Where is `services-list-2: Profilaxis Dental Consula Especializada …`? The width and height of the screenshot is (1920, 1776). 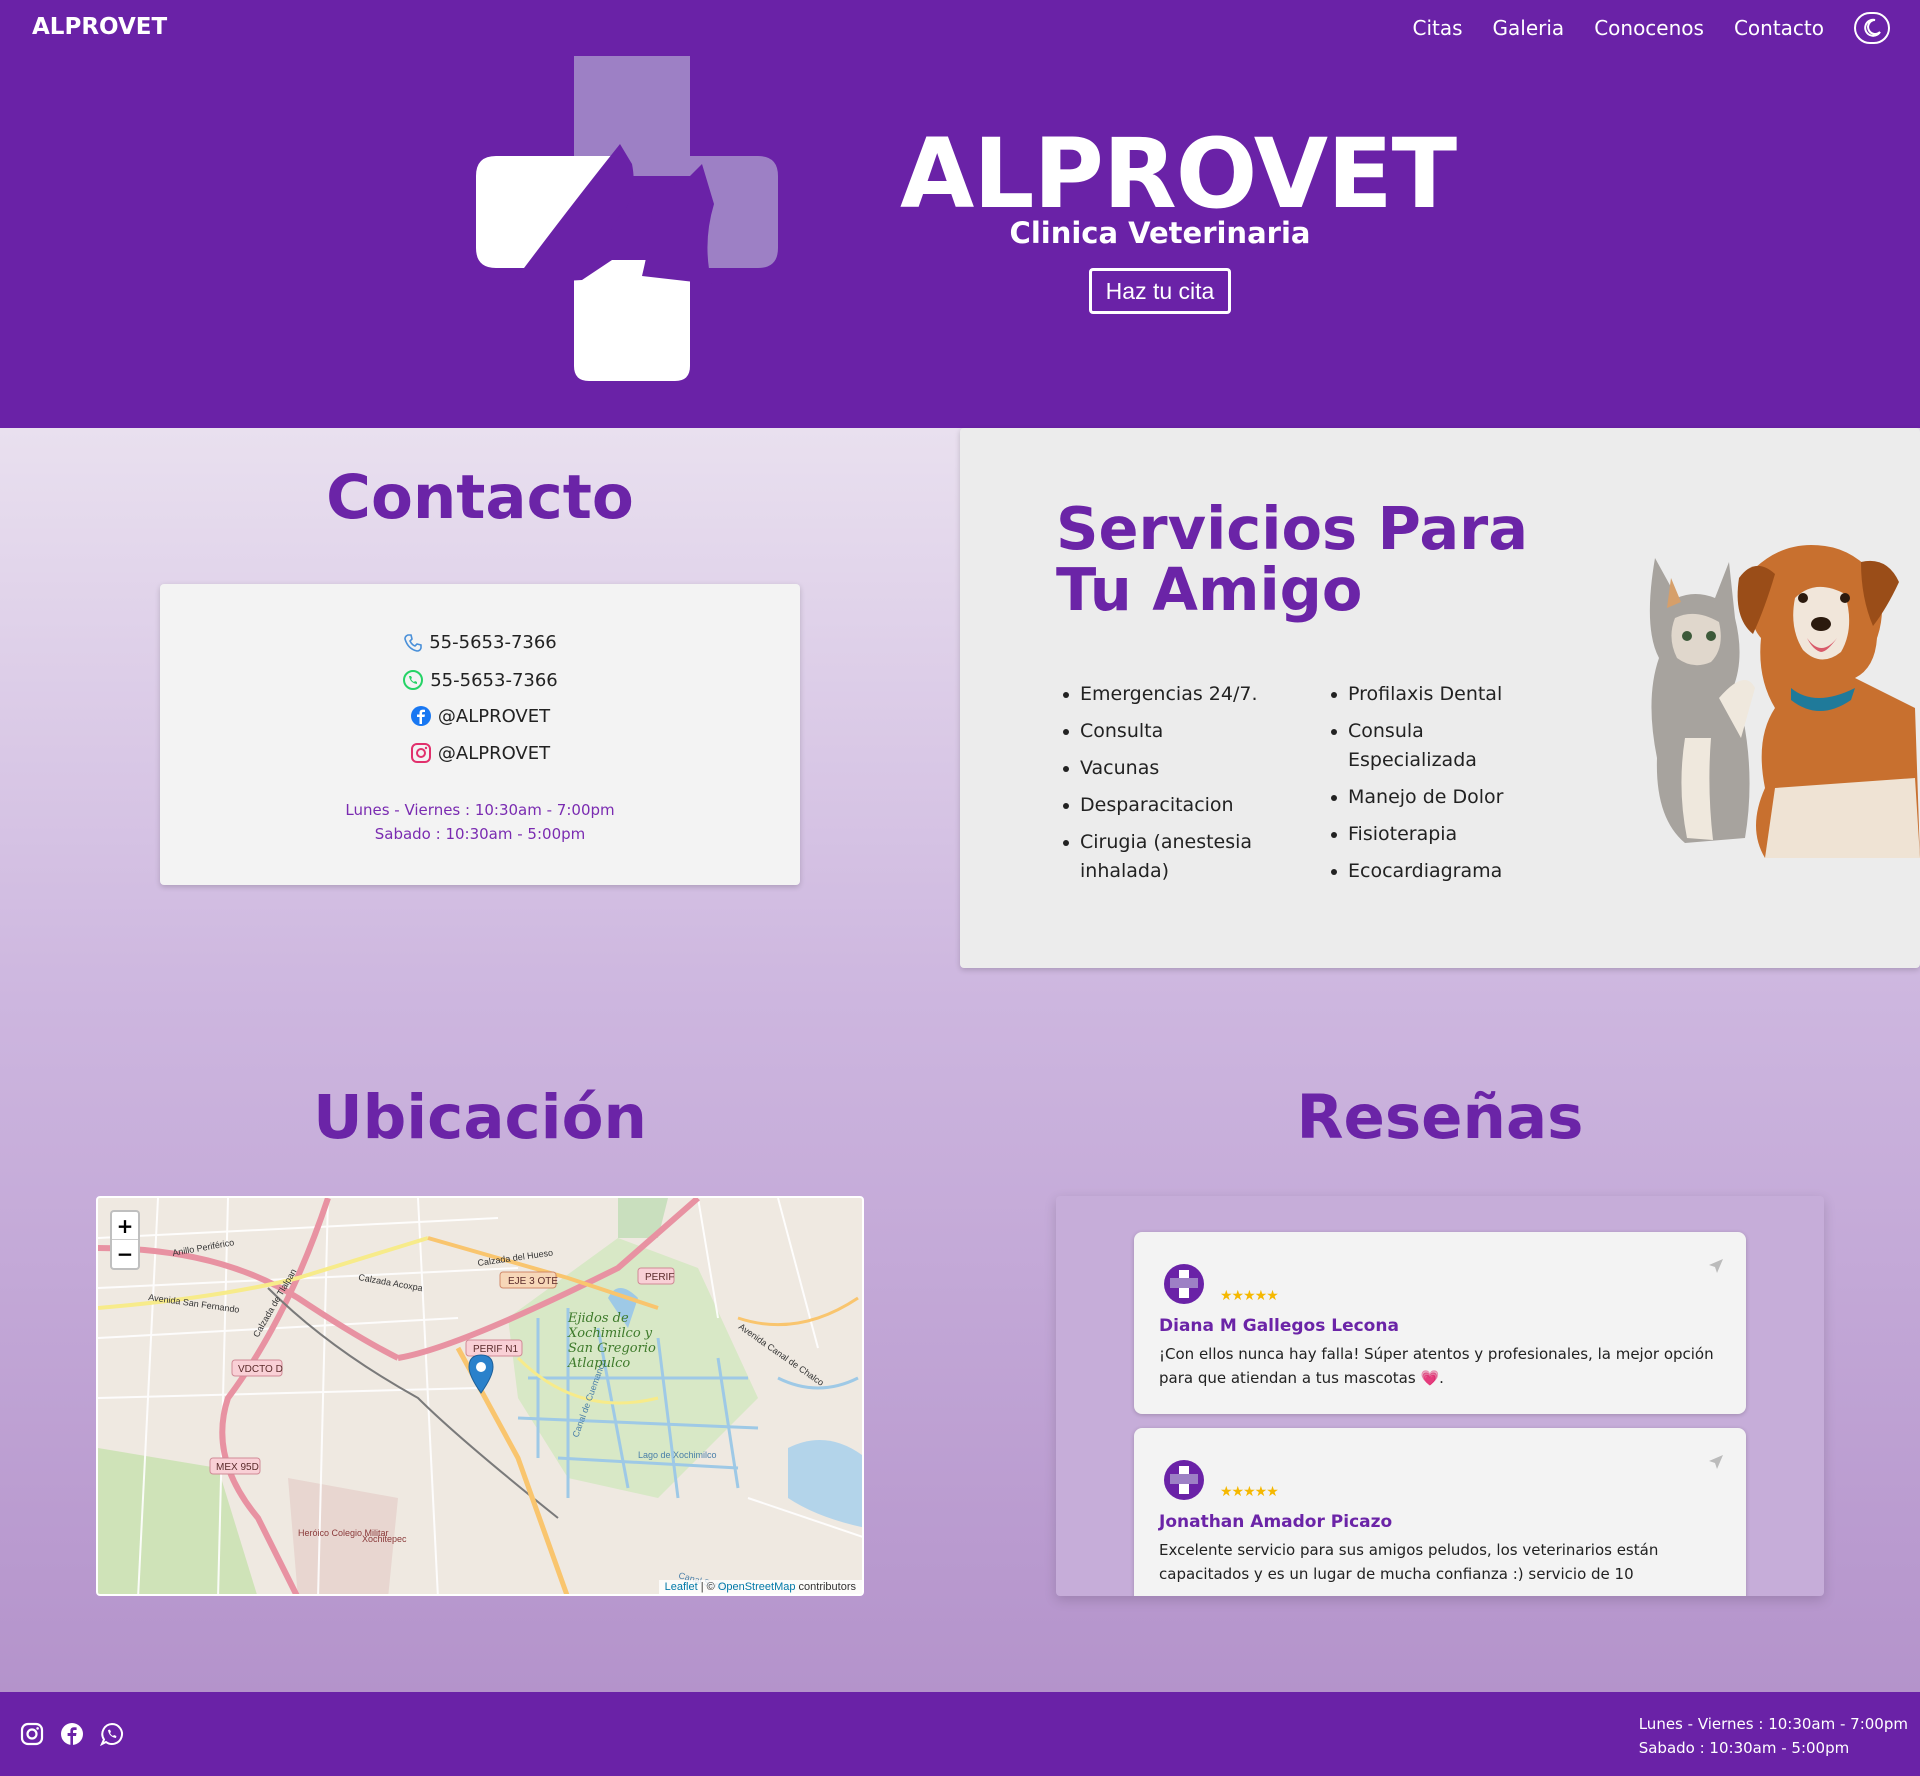
services-list-2: Profilaxis Dental Consula Especializada … is located at coordinates (1453, 787).